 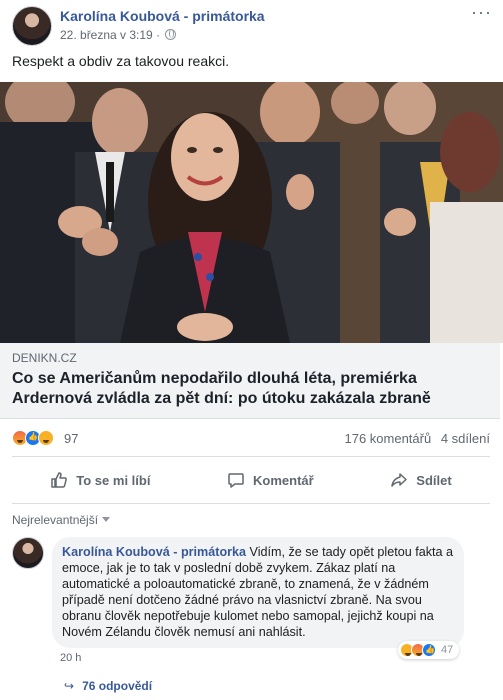 I want to click on replies-label: 76 odpovědí, so click(x=117, y=686).